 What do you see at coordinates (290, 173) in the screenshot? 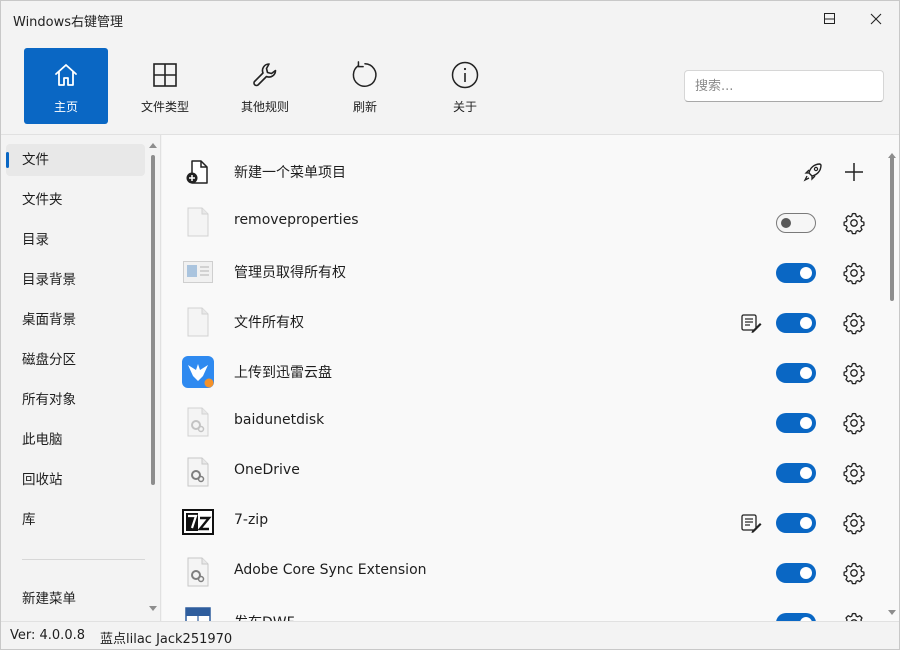
I see `list-item-label: 新建一个菜单项目` at bounding box center [290, 173].